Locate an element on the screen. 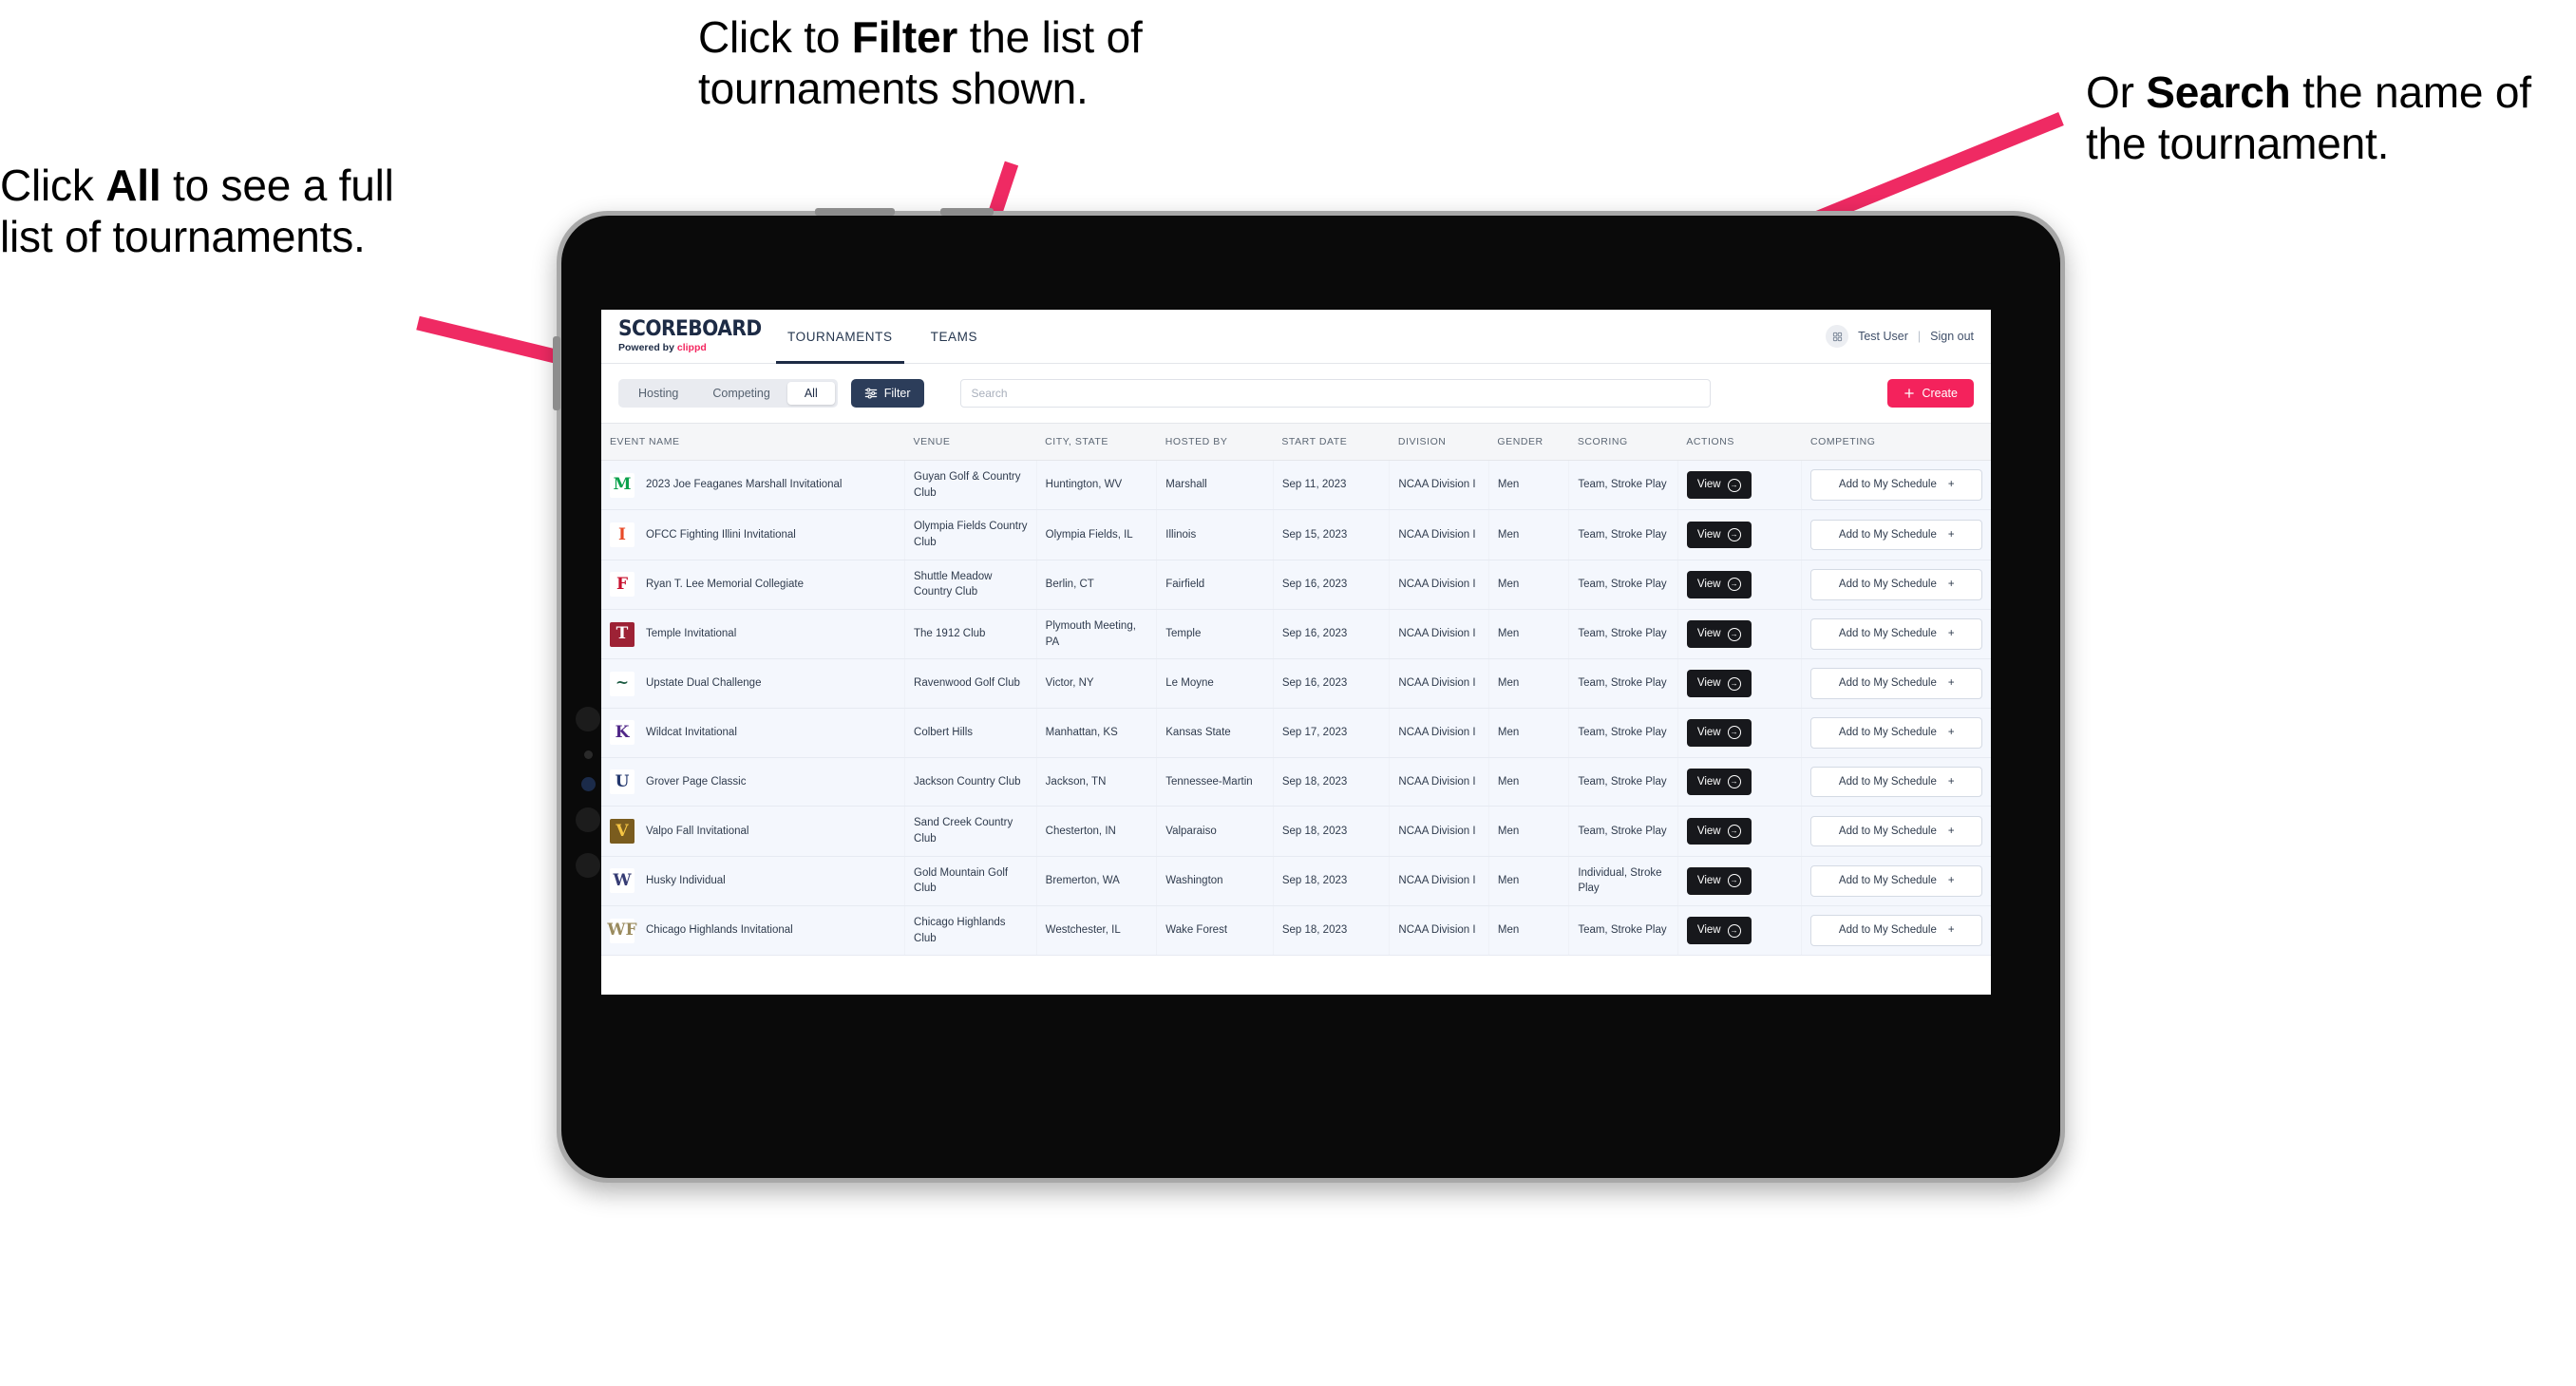  column-header-division: DIVISION is located at coordinates (1439, 442).